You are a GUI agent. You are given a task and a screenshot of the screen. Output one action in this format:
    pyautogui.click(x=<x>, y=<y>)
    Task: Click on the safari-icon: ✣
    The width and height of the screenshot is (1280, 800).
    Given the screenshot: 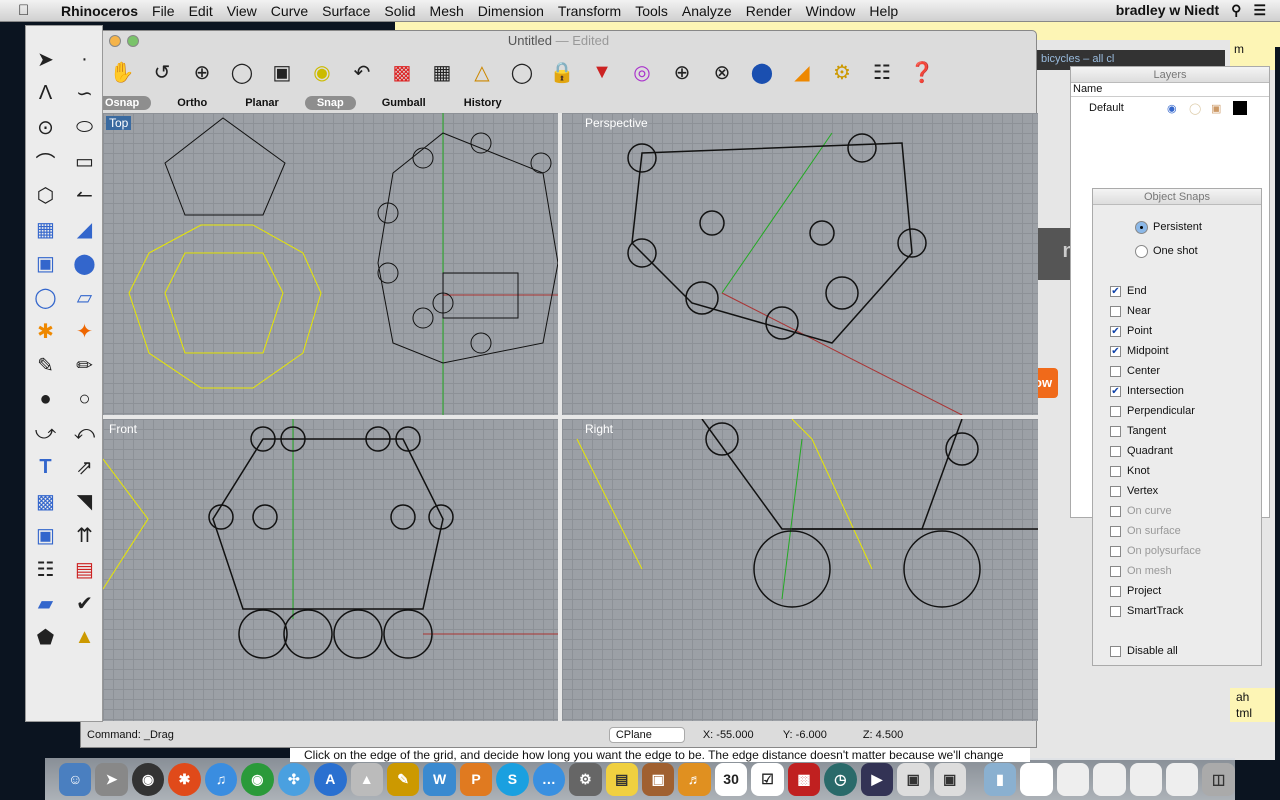 What is the action you would take?
    pyautogui.click(x=294, y=779)
    